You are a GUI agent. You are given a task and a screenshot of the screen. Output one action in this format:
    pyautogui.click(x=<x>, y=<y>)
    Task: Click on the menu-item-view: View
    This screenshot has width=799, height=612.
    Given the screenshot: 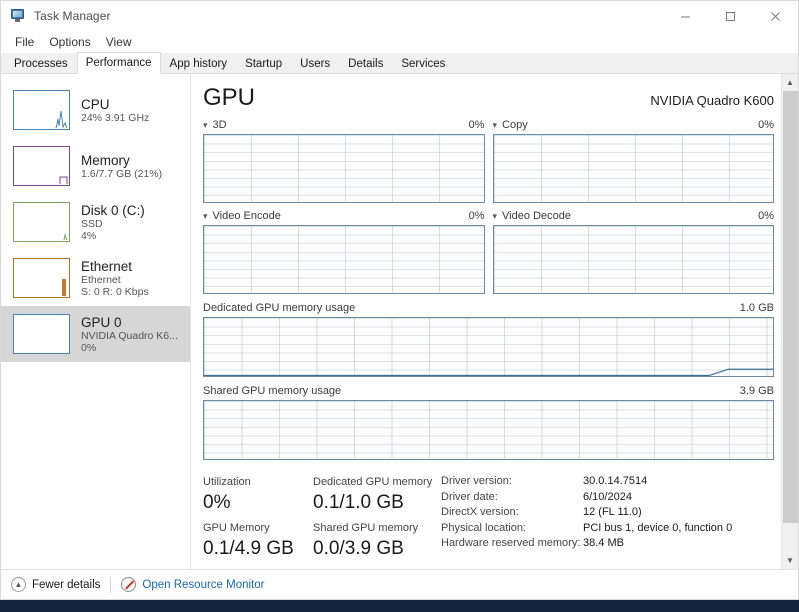 What is the action you would take?
    pyautogui.click(x=120, y=42)
    